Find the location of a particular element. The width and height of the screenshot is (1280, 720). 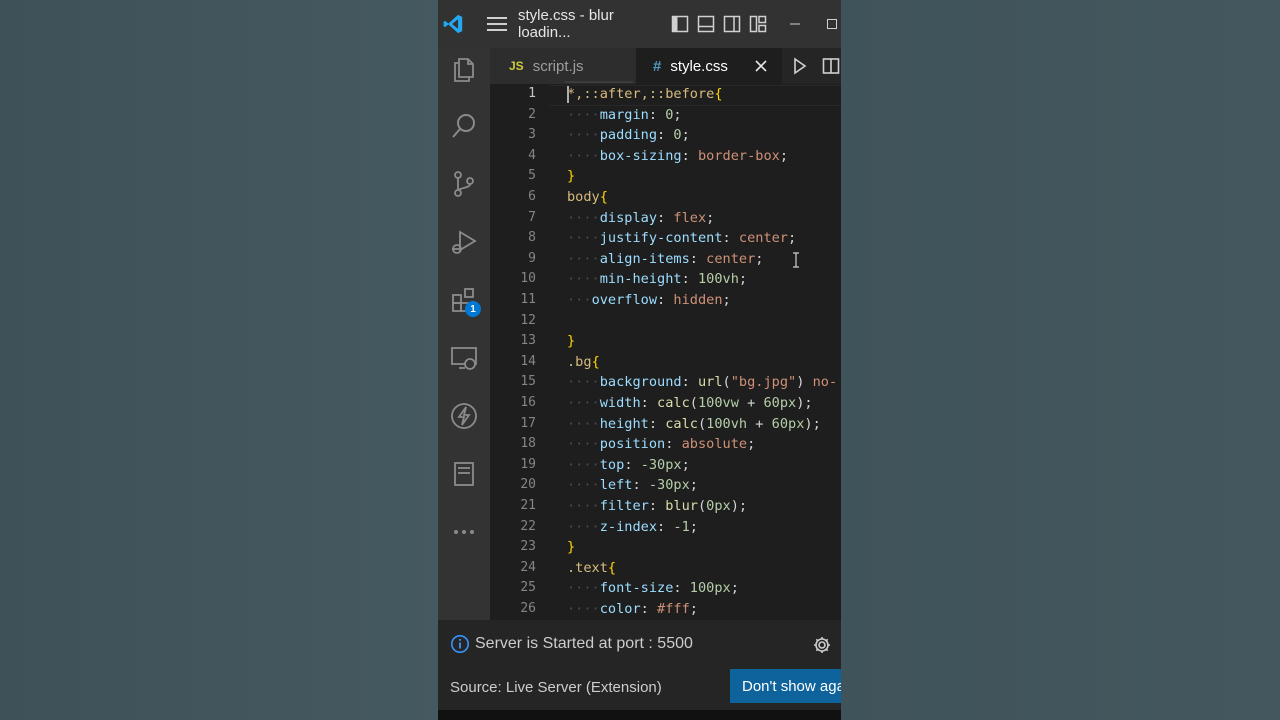

maximize-icon is located at coordinates (832, 24).